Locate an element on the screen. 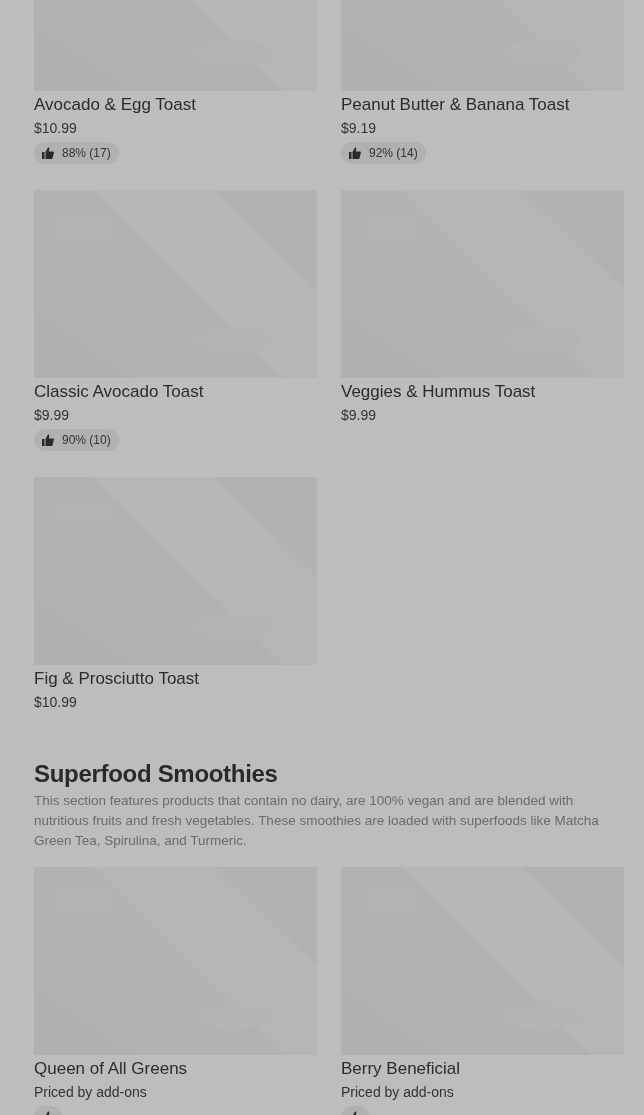 The height and width of the screenshot is (1115, 644). section-heading: Superfood Smoothies is located at coordinates (156, 774).